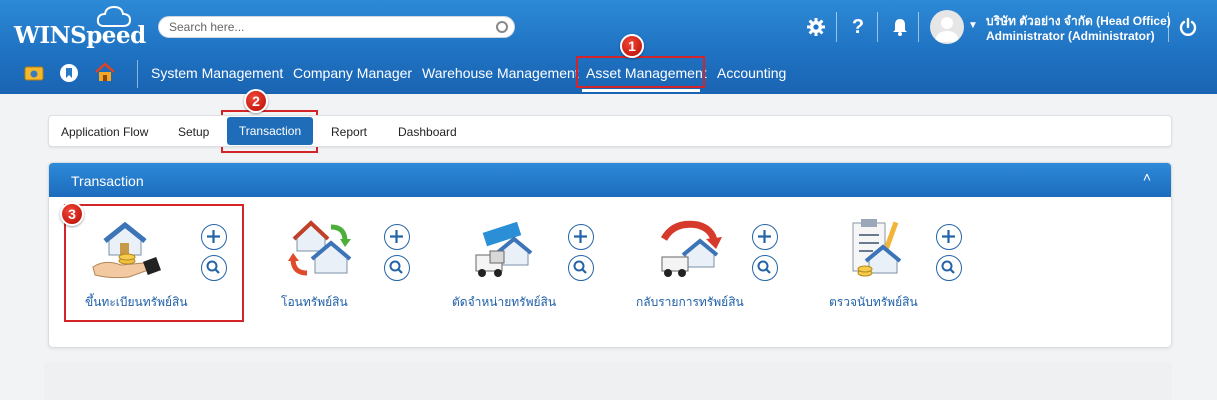 The width and height of the screenshot is (1217, 400). Describe the element at coordinates (193, 132) in the screenshot. I see `tab-setup: Setup` at that location.